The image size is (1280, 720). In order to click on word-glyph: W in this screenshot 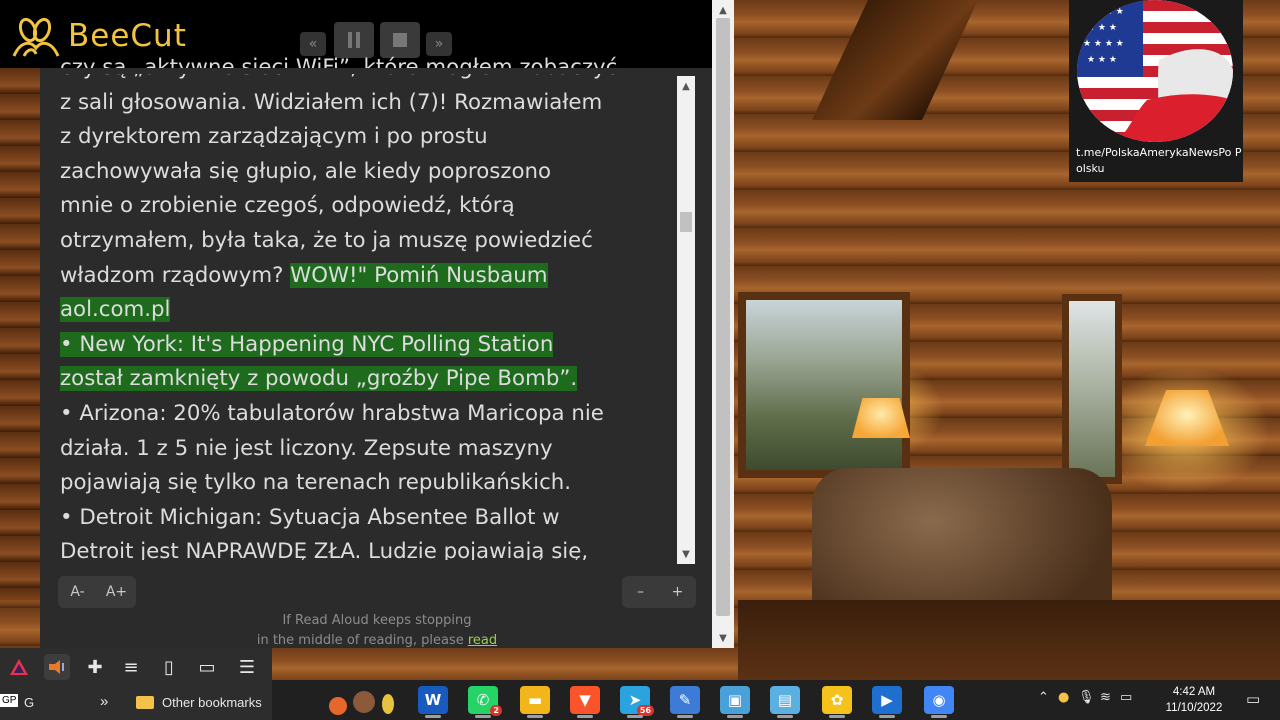, I will do `click(433, 700)`.